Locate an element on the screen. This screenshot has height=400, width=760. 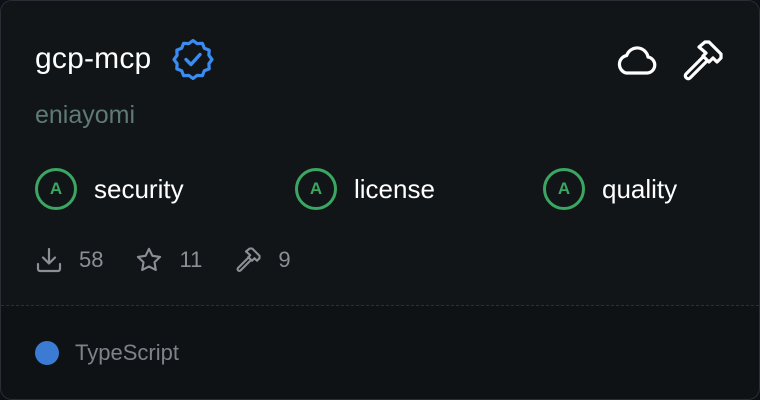
language-name: TypeScript is located at coordinates (127, 352).